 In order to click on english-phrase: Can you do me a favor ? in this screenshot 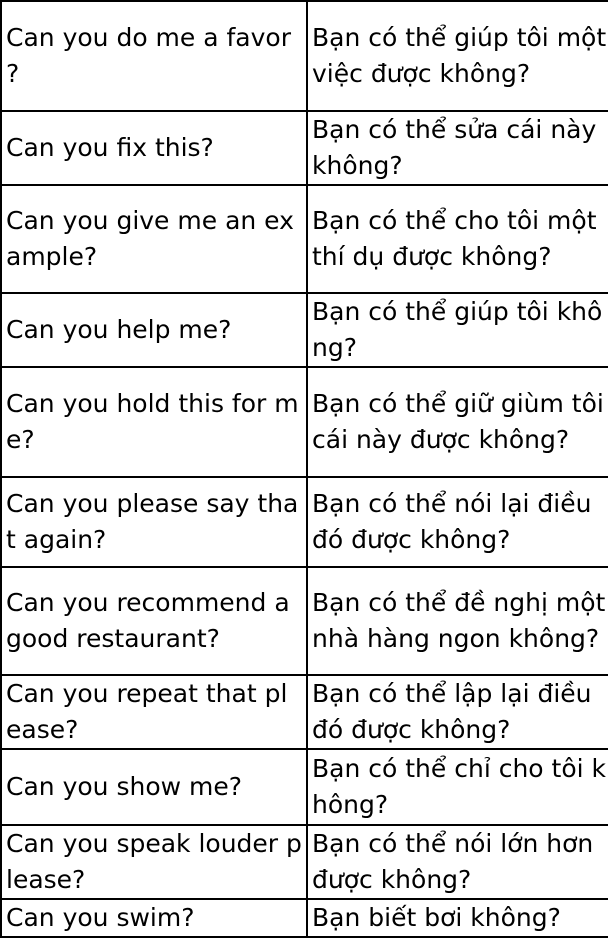, I will do `click(154, 56)`.